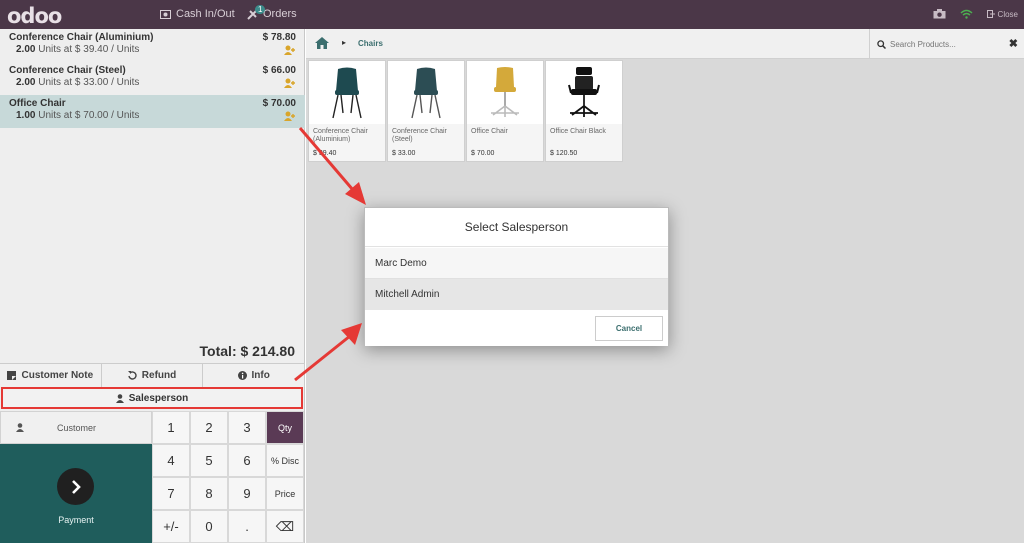  I want to click on search-input, so click(945, 44).